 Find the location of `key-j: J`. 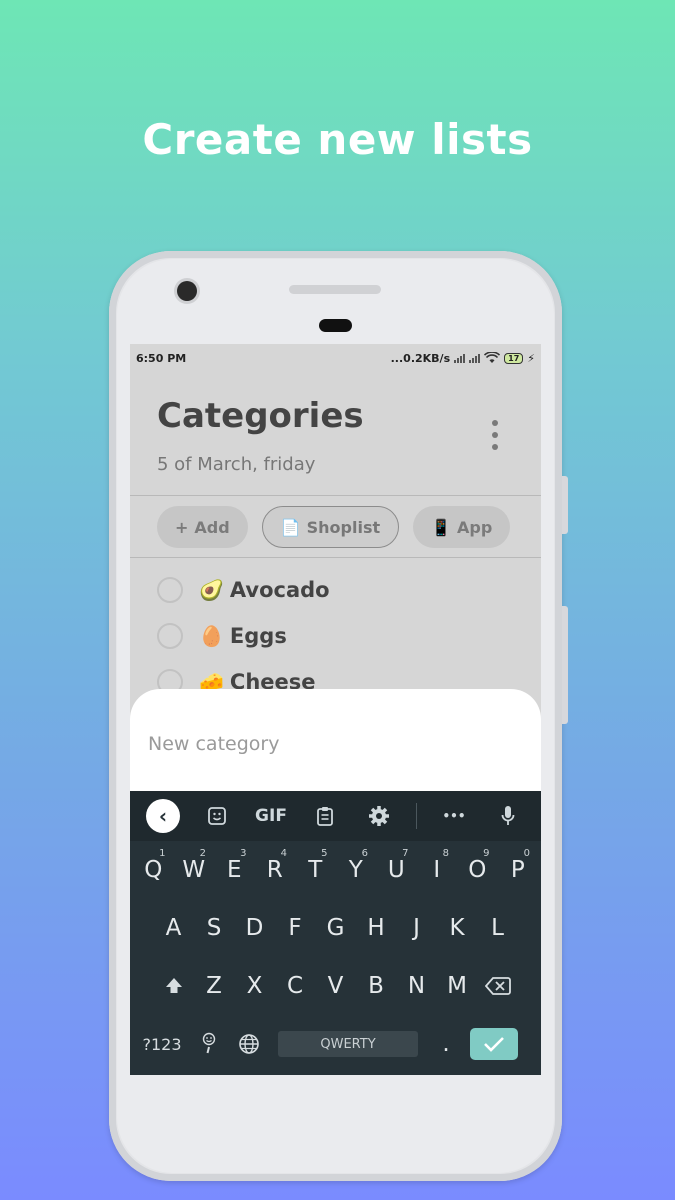

key-j: J is located at coordinates (416, 928).